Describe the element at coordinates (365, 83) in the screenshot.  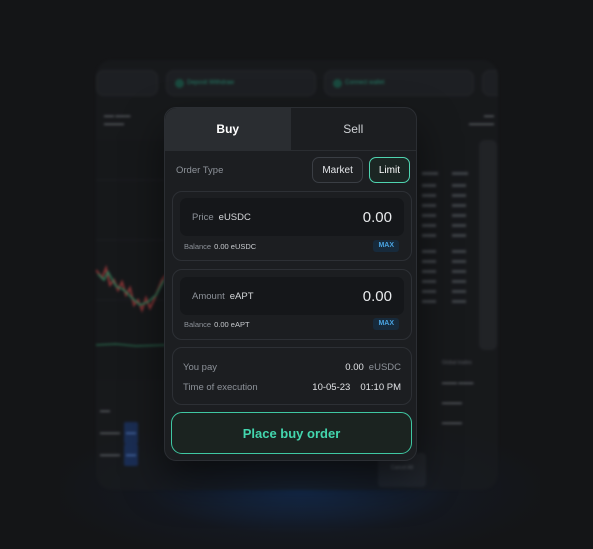
I see `connect-label: Connect wallet` at that location.